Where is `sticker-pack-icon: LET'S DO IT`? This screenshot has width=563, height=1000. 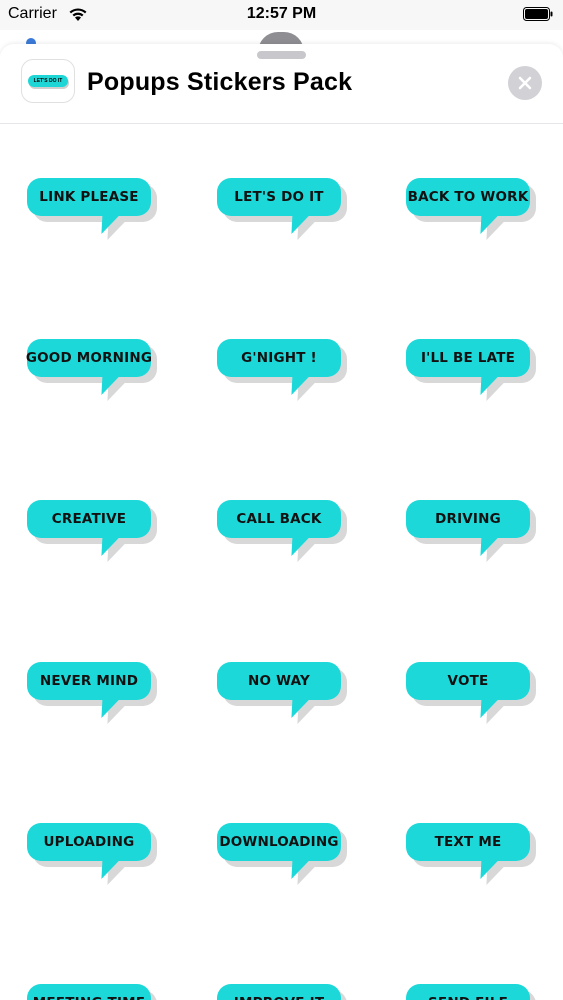 sticker-pack-icon: LET'S DO IT is located at coordinates (48, 81).